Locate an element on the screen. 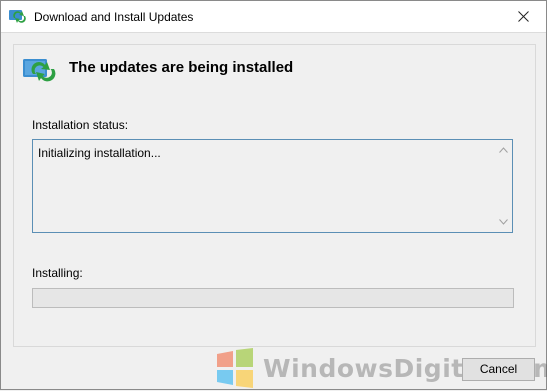 This screenshot has height=391, width=547. close-button is located at coordinates (523, 16).